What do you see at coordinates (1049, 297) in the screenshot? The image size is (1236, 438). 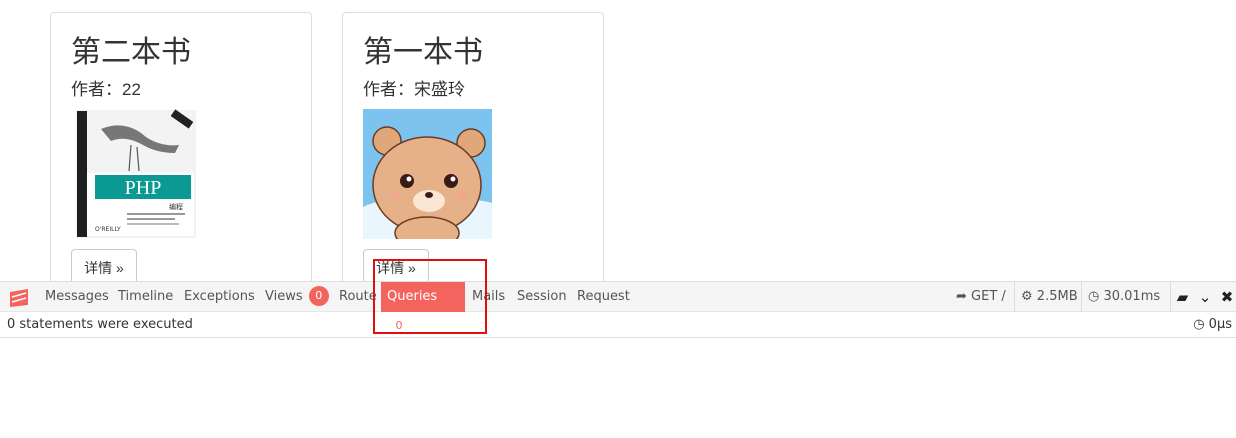 I see `memory-usage: ⚙ 2.5MB` at bounding box center [1049, 297].